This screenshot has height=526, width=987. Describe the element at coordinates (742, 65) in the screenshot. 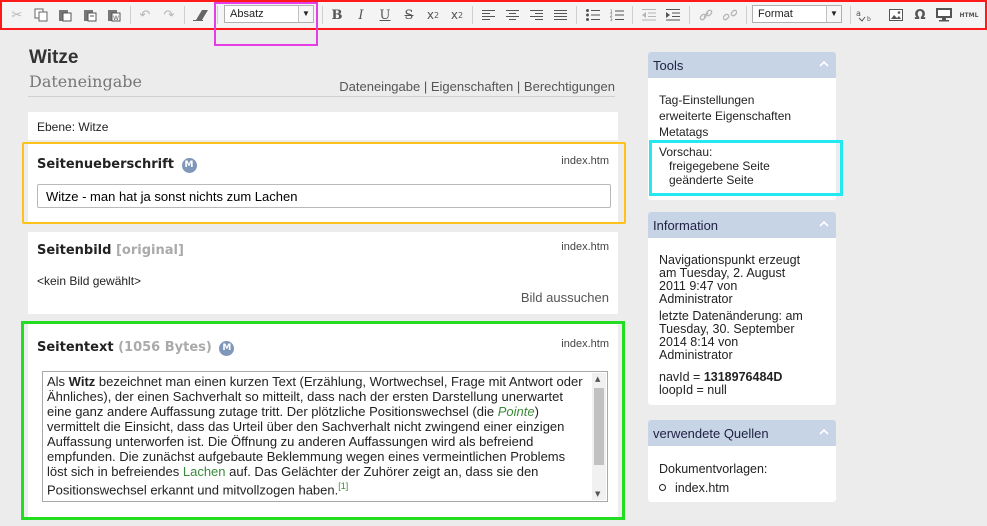

I see `tools-box-header: Tools` at that location.